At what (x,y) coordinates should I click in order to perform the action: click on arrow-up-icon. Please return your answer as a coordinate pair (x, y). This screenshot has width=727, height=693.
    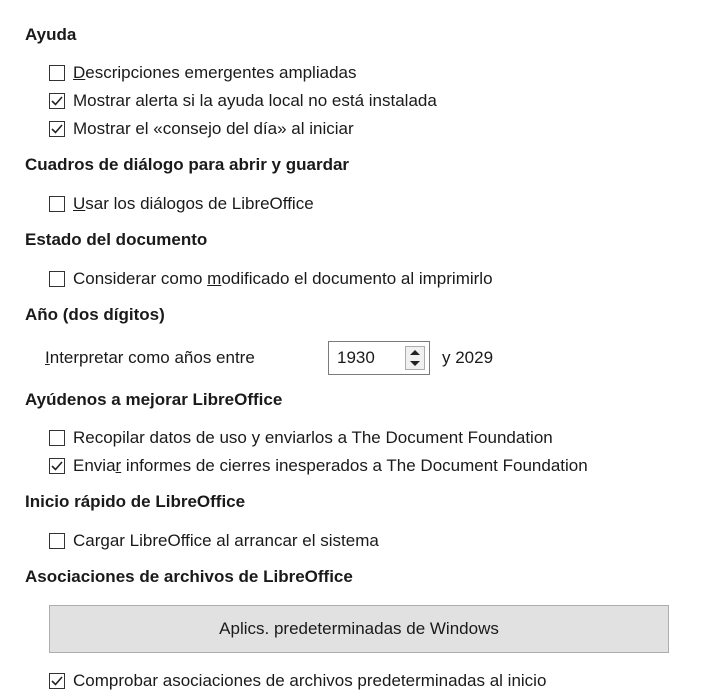
    Looking at the image, I should click on (415, 352).